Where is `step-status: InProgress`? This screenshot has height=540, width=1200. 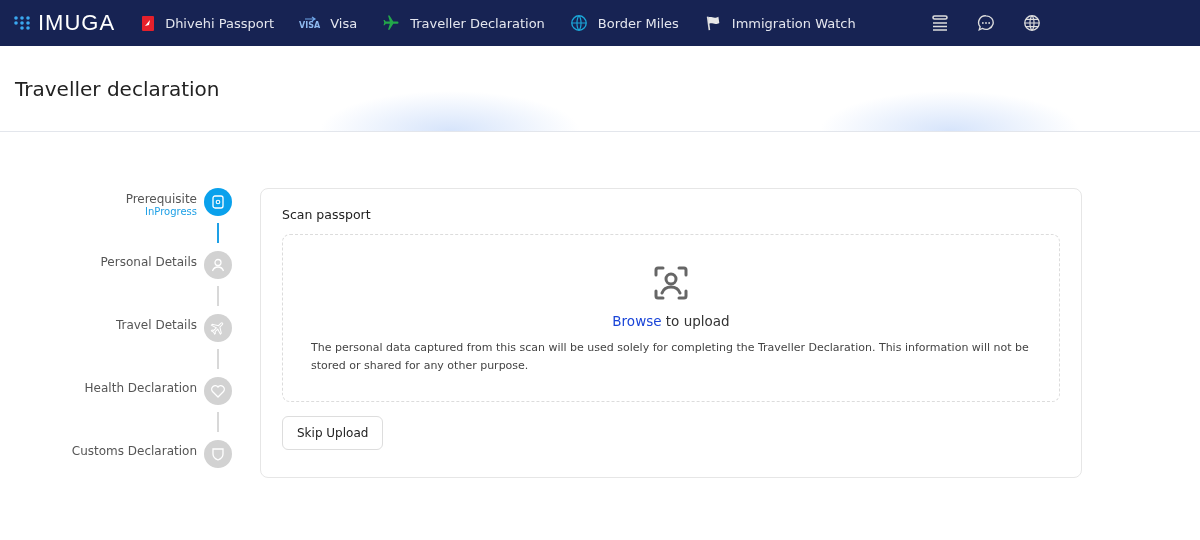 step-status: InProgress is located at coordinates (171, 211).